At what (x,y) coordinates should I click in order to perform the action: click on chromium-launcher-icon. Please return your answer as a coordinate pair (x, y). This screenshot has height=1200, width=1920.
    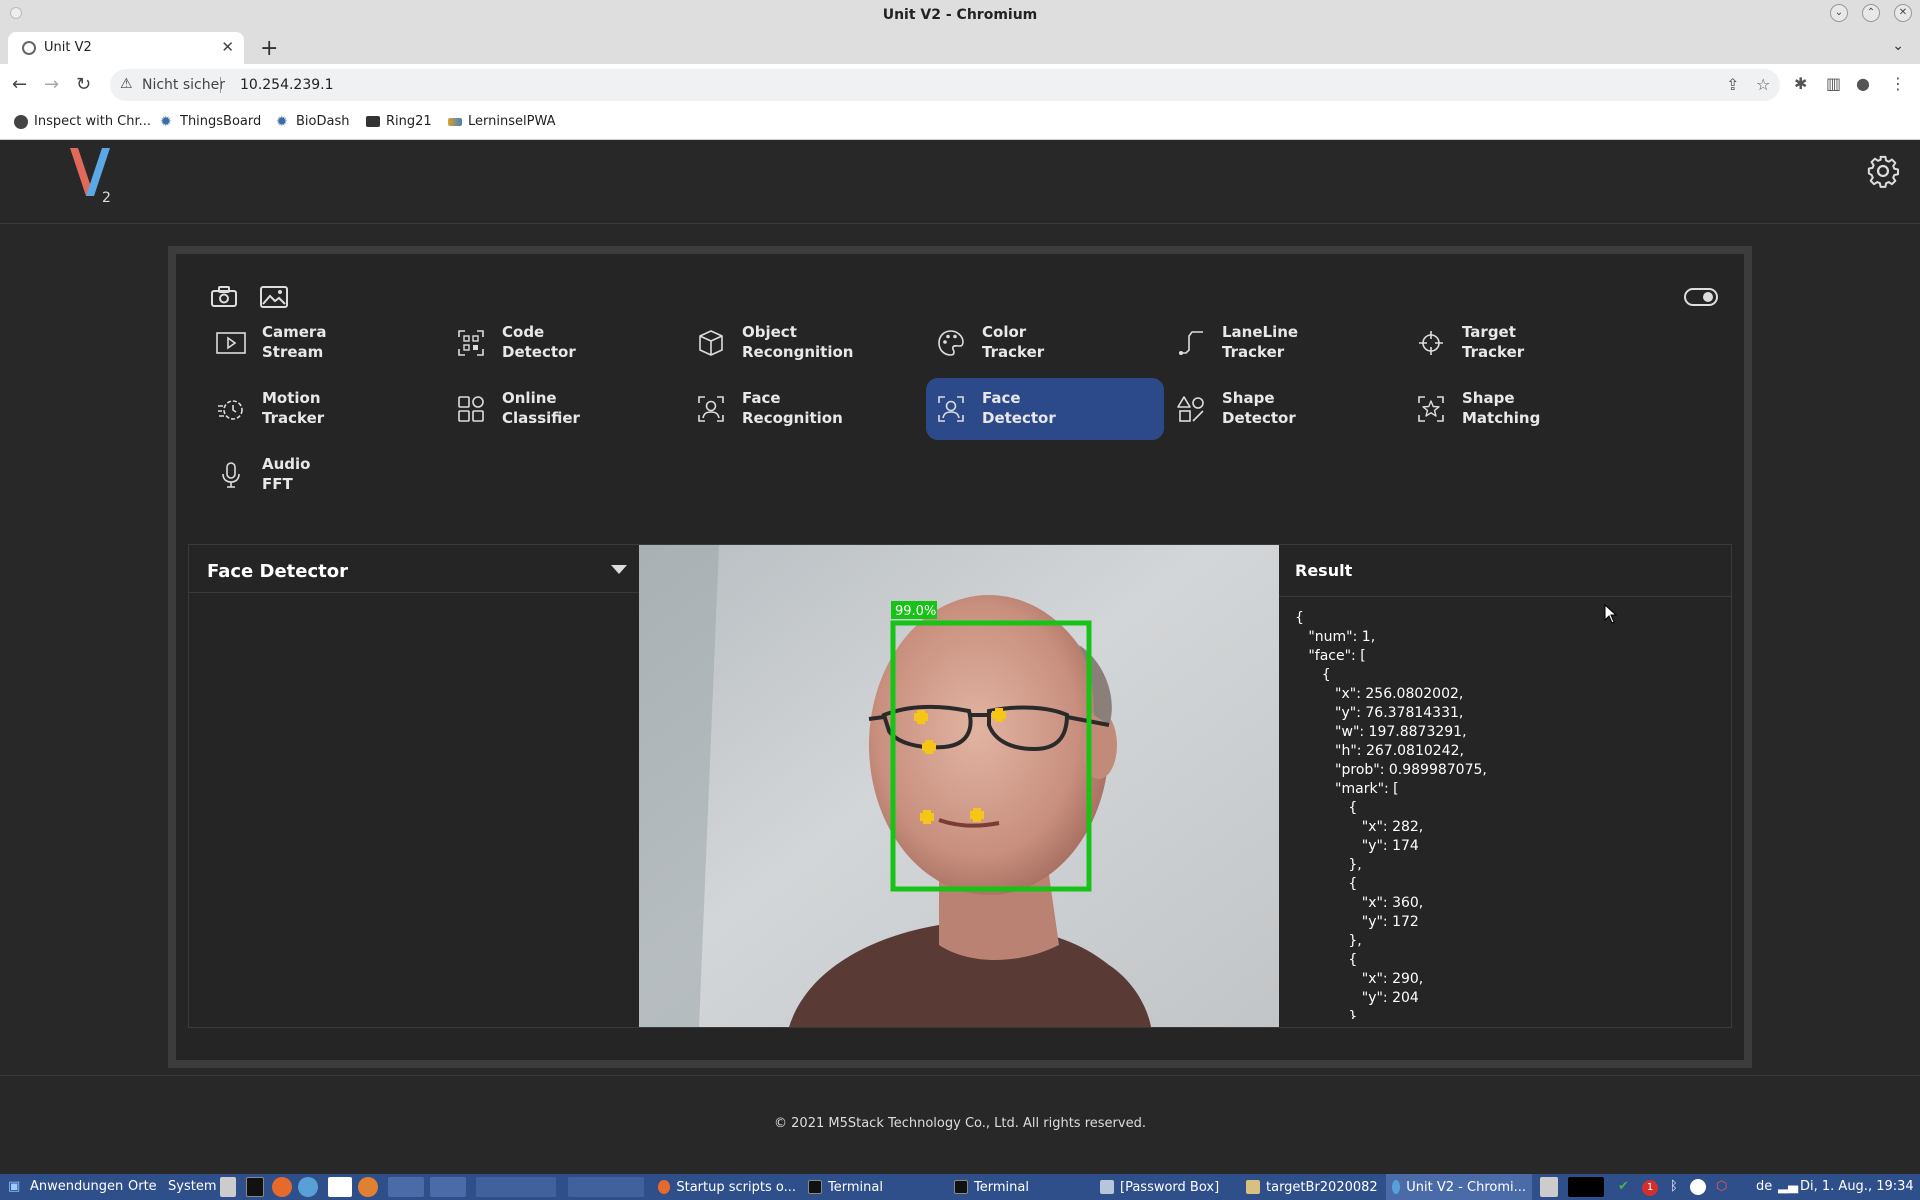
    Looking at the image, I should click on (448, 1187).